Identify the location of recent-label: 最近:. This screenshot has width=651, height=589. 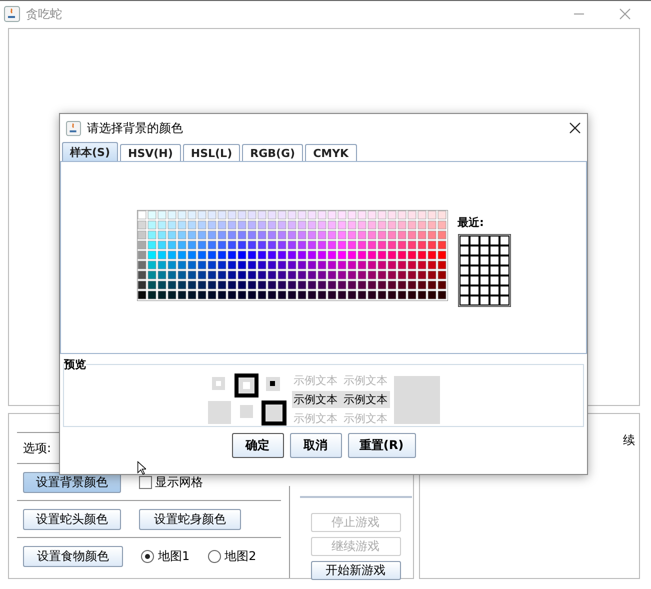
(471, 222).